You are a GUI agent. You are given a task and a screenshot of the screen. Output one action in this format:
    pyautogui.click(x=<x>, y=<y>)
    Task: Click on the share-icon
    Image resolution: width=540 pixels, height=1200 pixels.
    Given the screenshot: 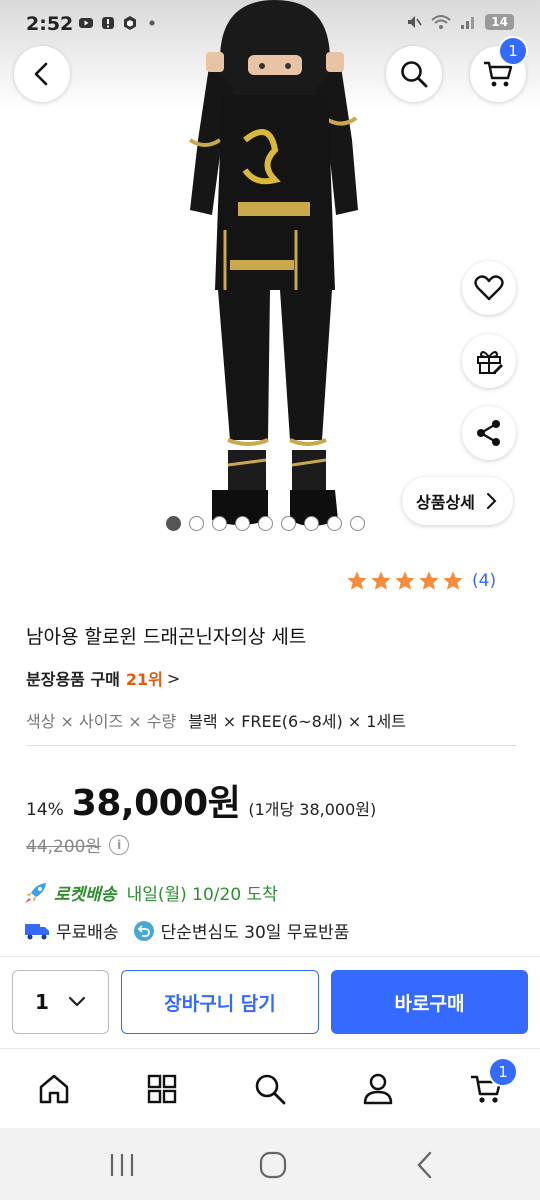 What is the action you would take?
    pyautogui.click(x=488, y=433)
    